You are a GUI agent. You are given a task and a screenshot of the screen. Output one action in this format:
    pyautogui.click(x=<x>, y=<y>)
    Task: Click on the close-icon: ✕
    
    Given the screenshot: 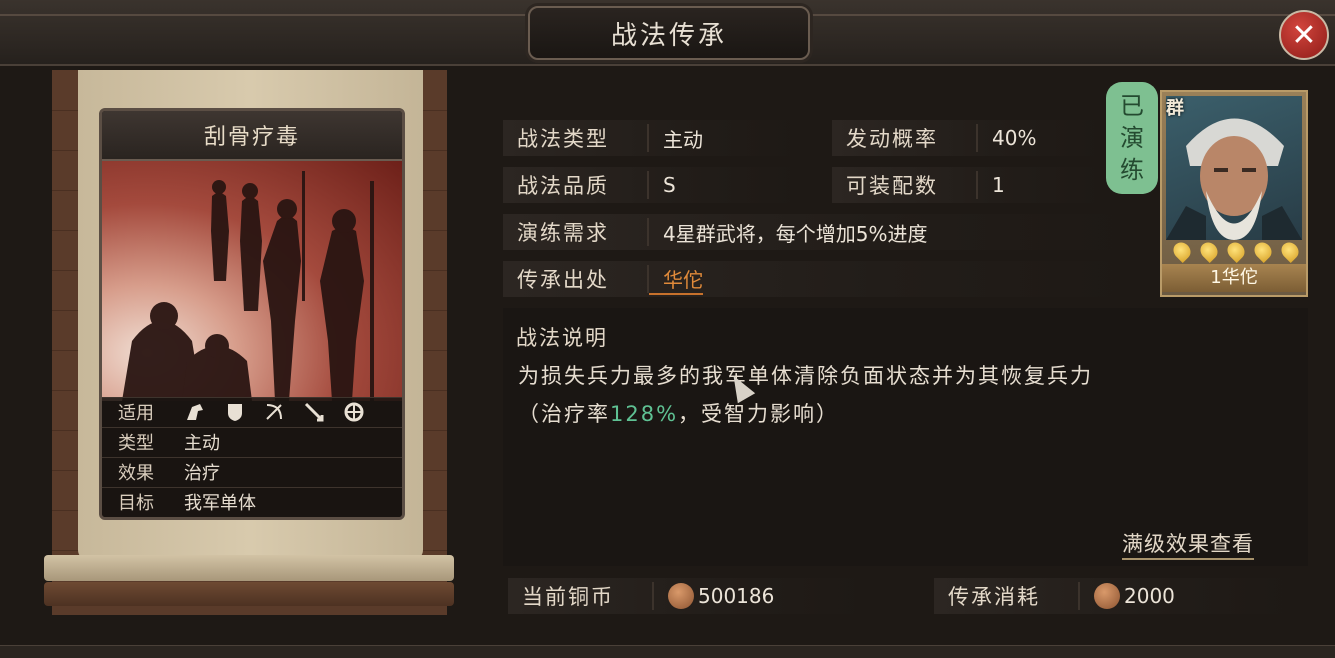 What is the action you would take?
    pyautogui.click(x=1304, y=35)
    